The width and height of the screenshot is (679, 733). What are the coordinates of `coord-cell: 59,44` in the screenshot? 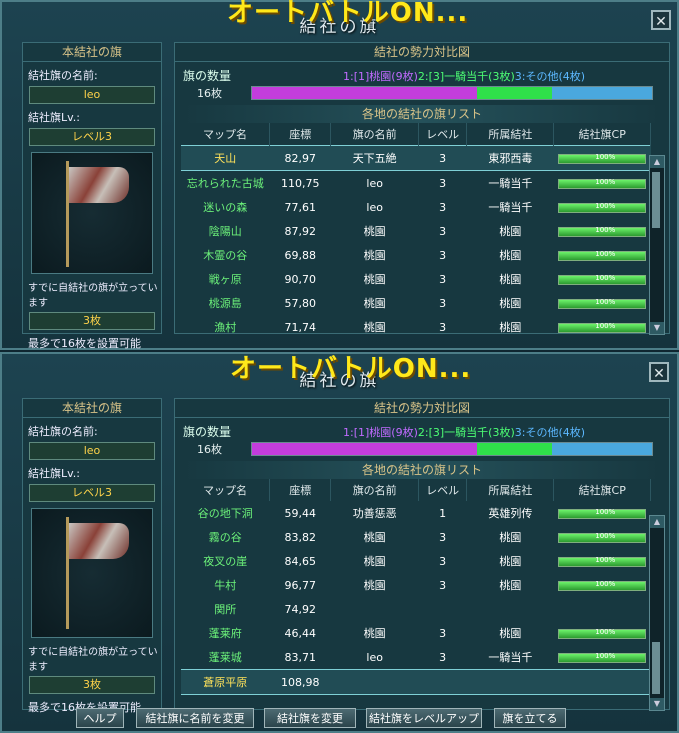 It's located at (300, 513).